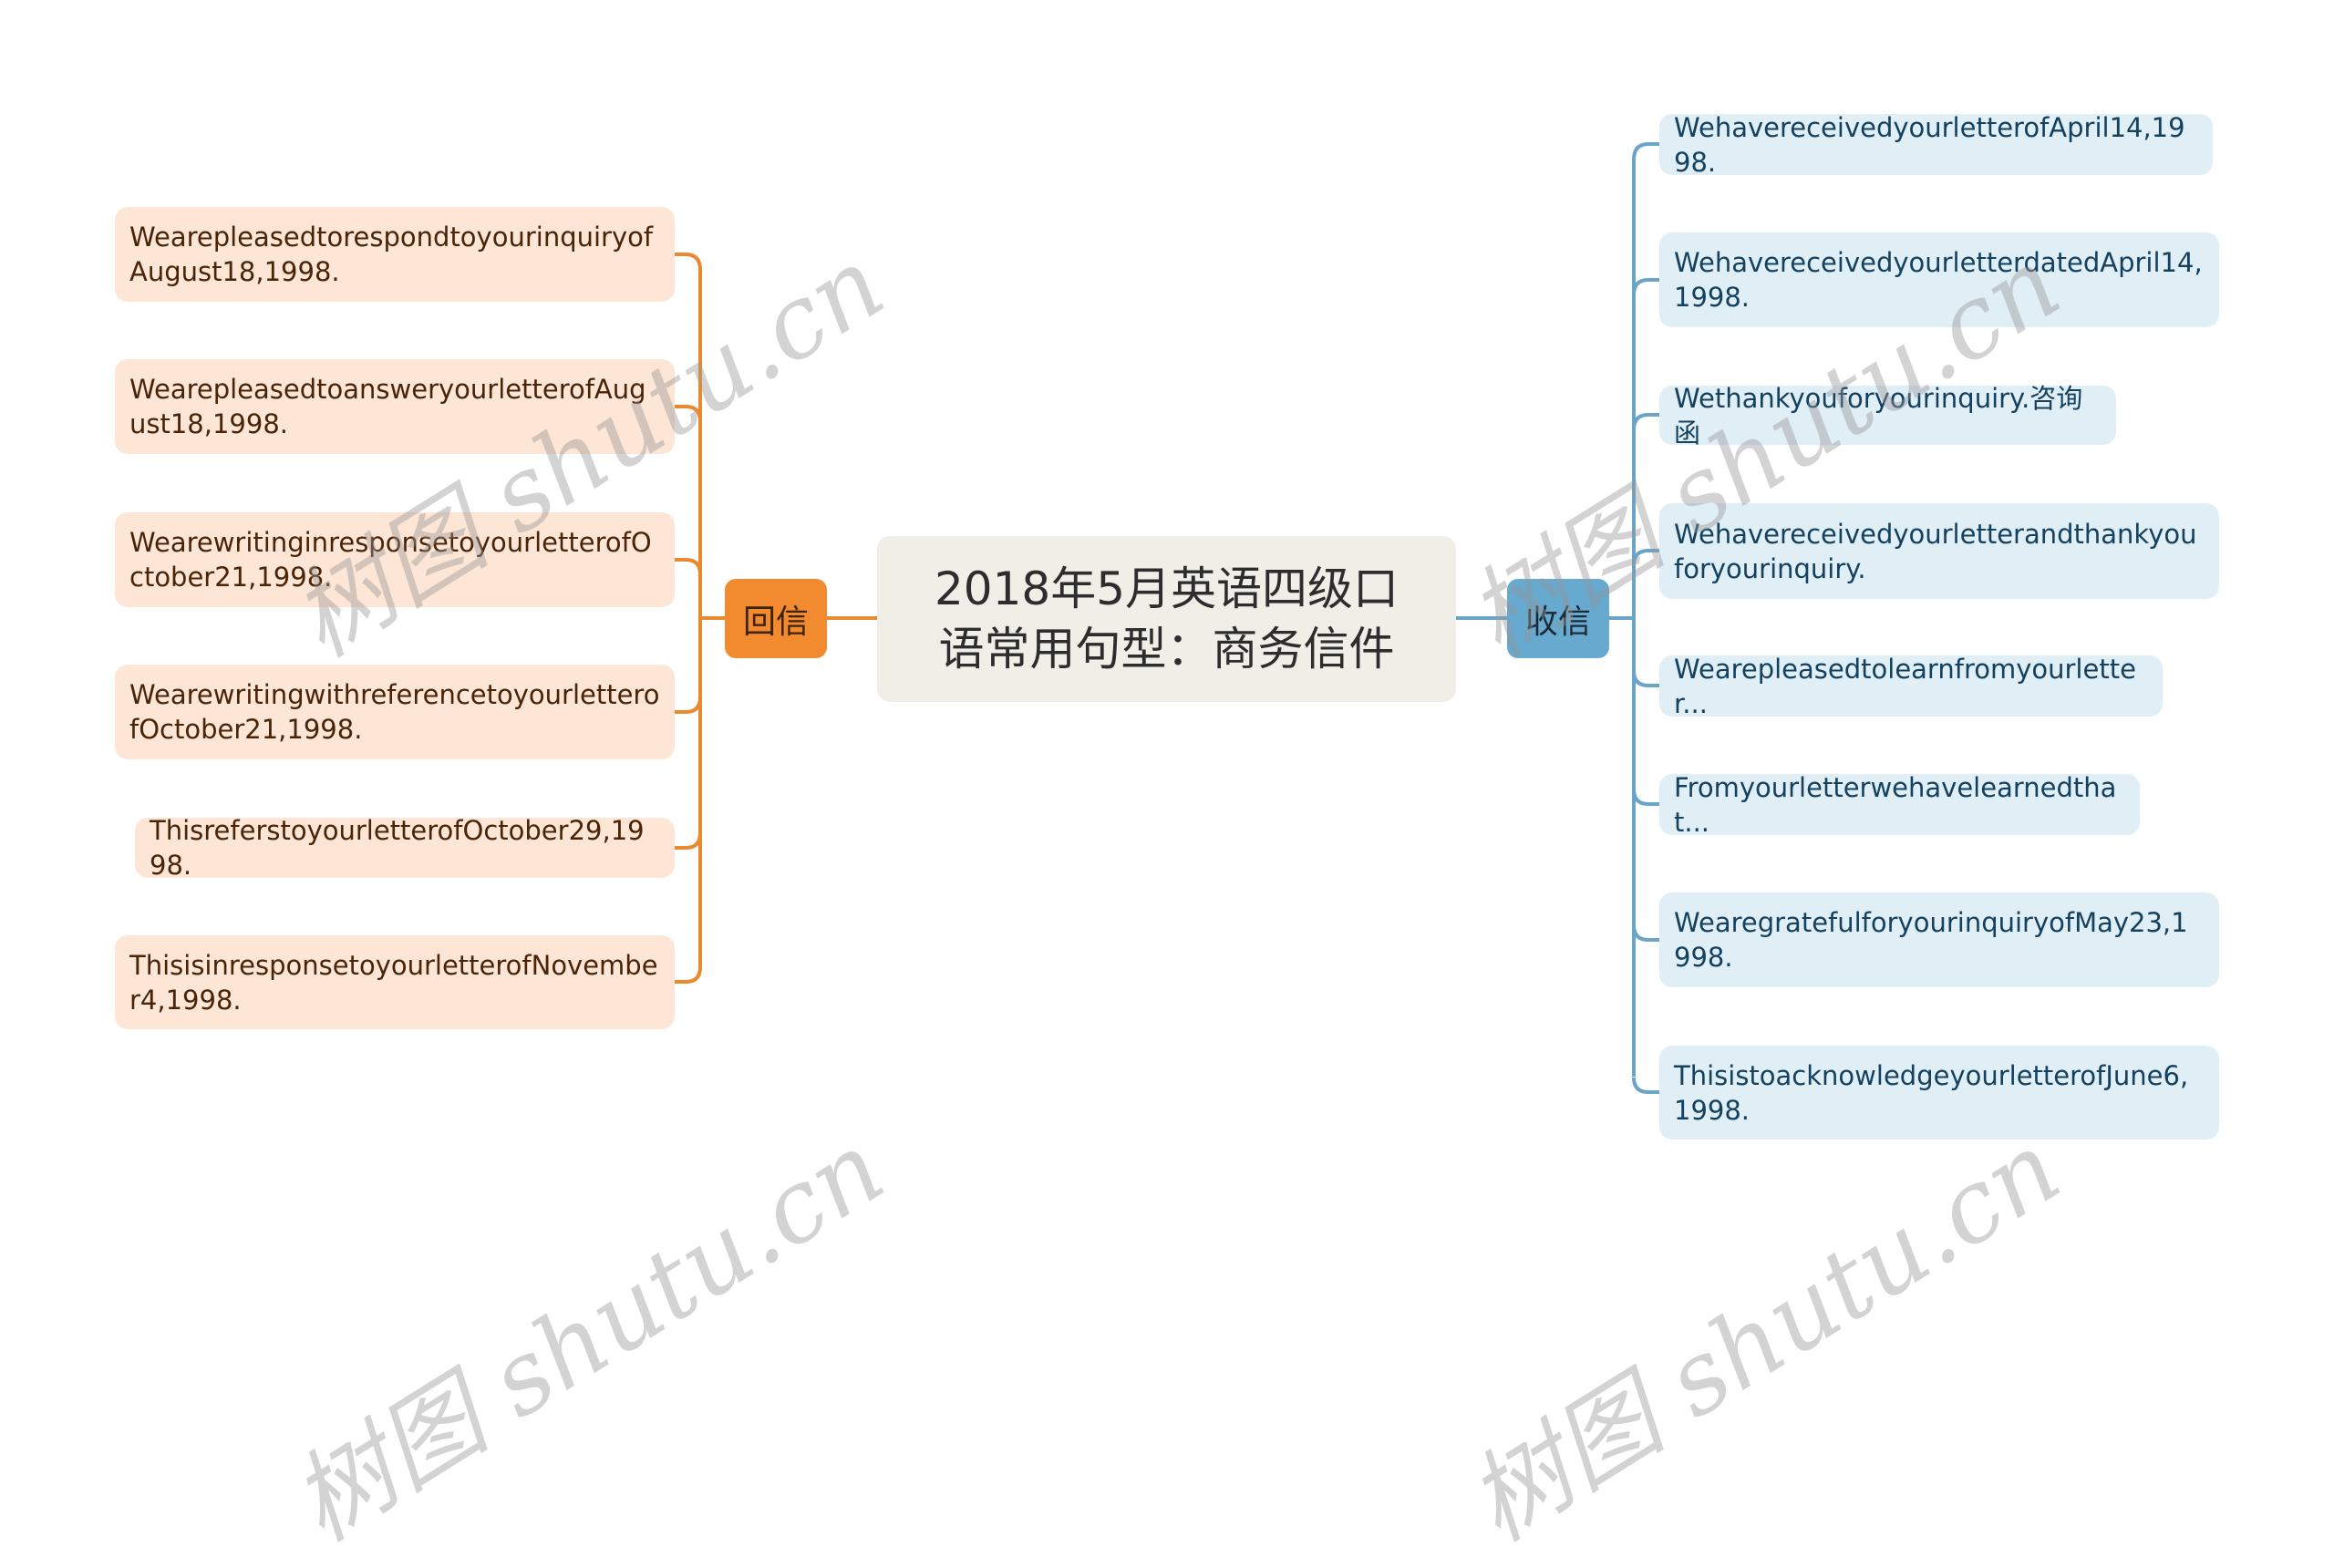 This screenshot has height=1568, width=2334. I want to click on left-leaf: ThisreferstoyourletterofOctober29,1998., so click(405, 848).